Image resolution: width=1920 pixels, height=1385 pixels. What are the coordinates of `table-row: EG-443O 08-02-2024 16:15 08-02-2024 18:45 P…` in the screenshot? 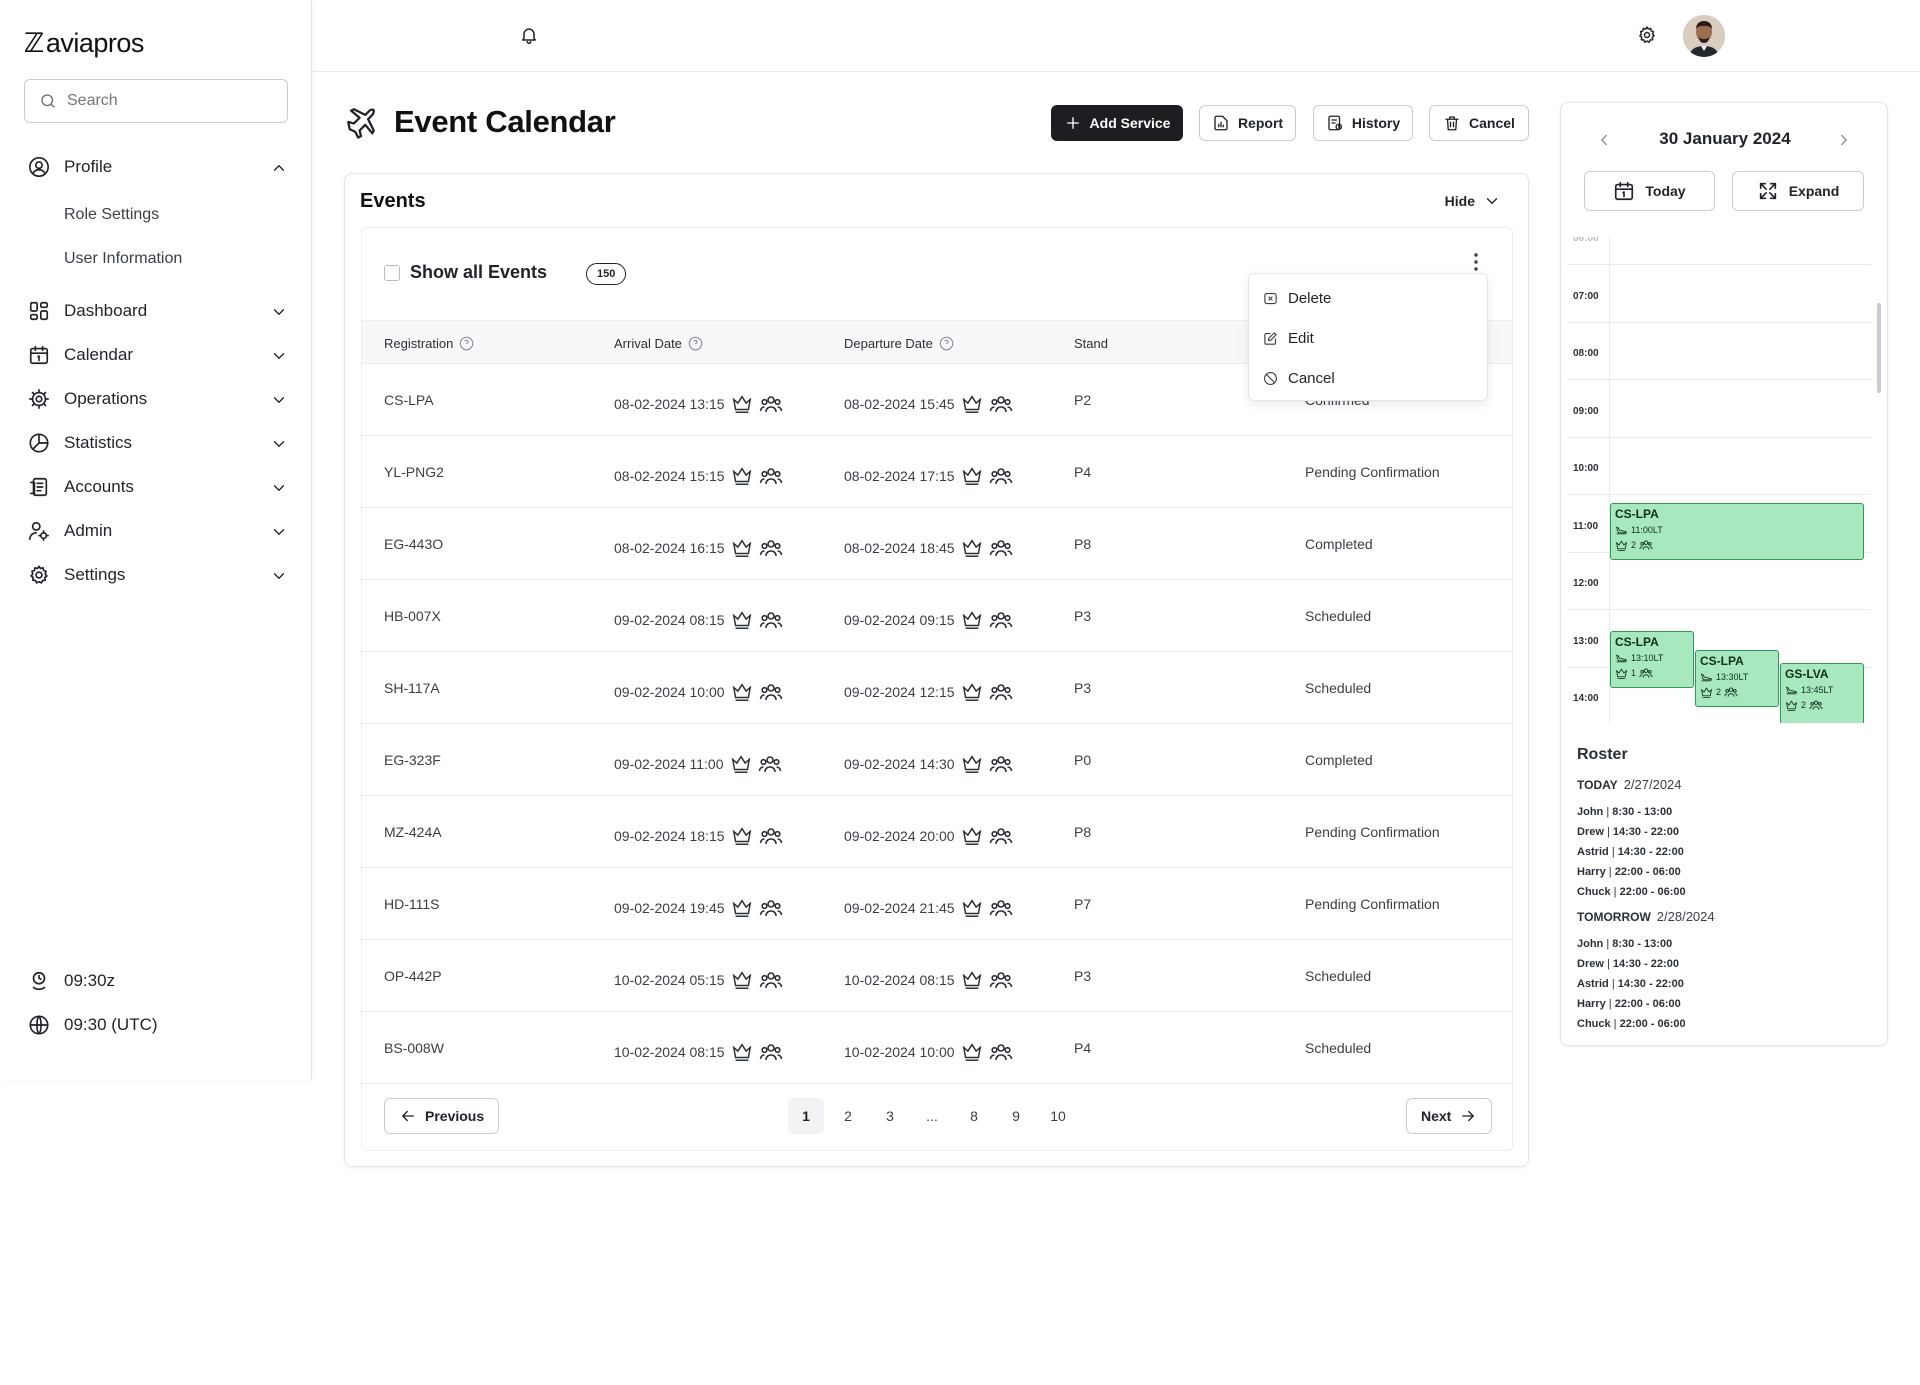 It's located at (937, 544).